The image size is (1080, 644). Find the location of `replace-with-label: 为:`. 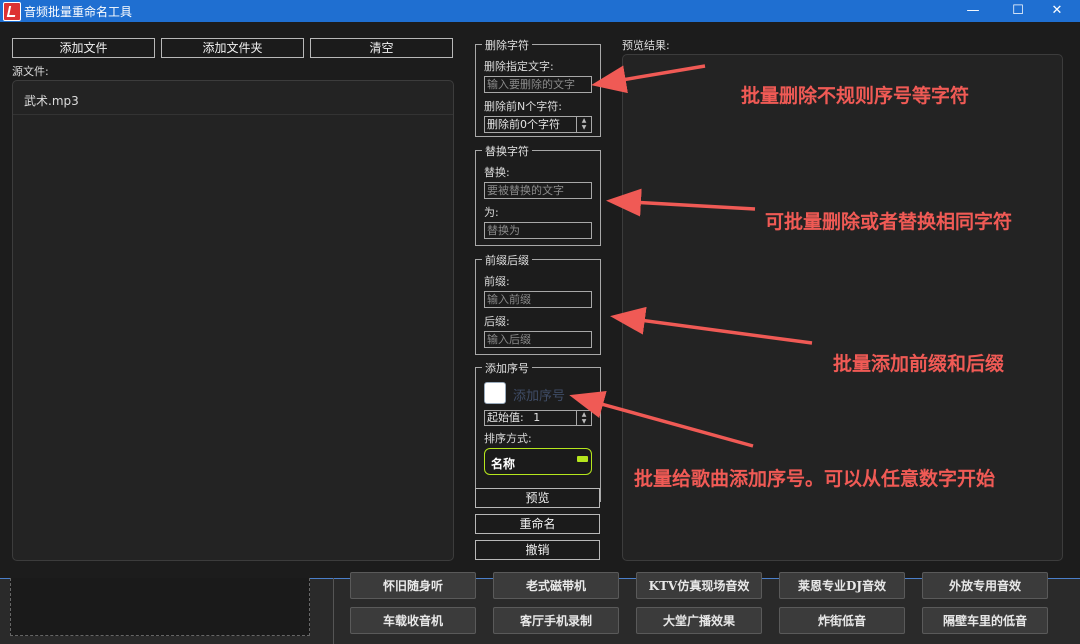

replace-with-label: 为: is located at coordinates (491, 212).